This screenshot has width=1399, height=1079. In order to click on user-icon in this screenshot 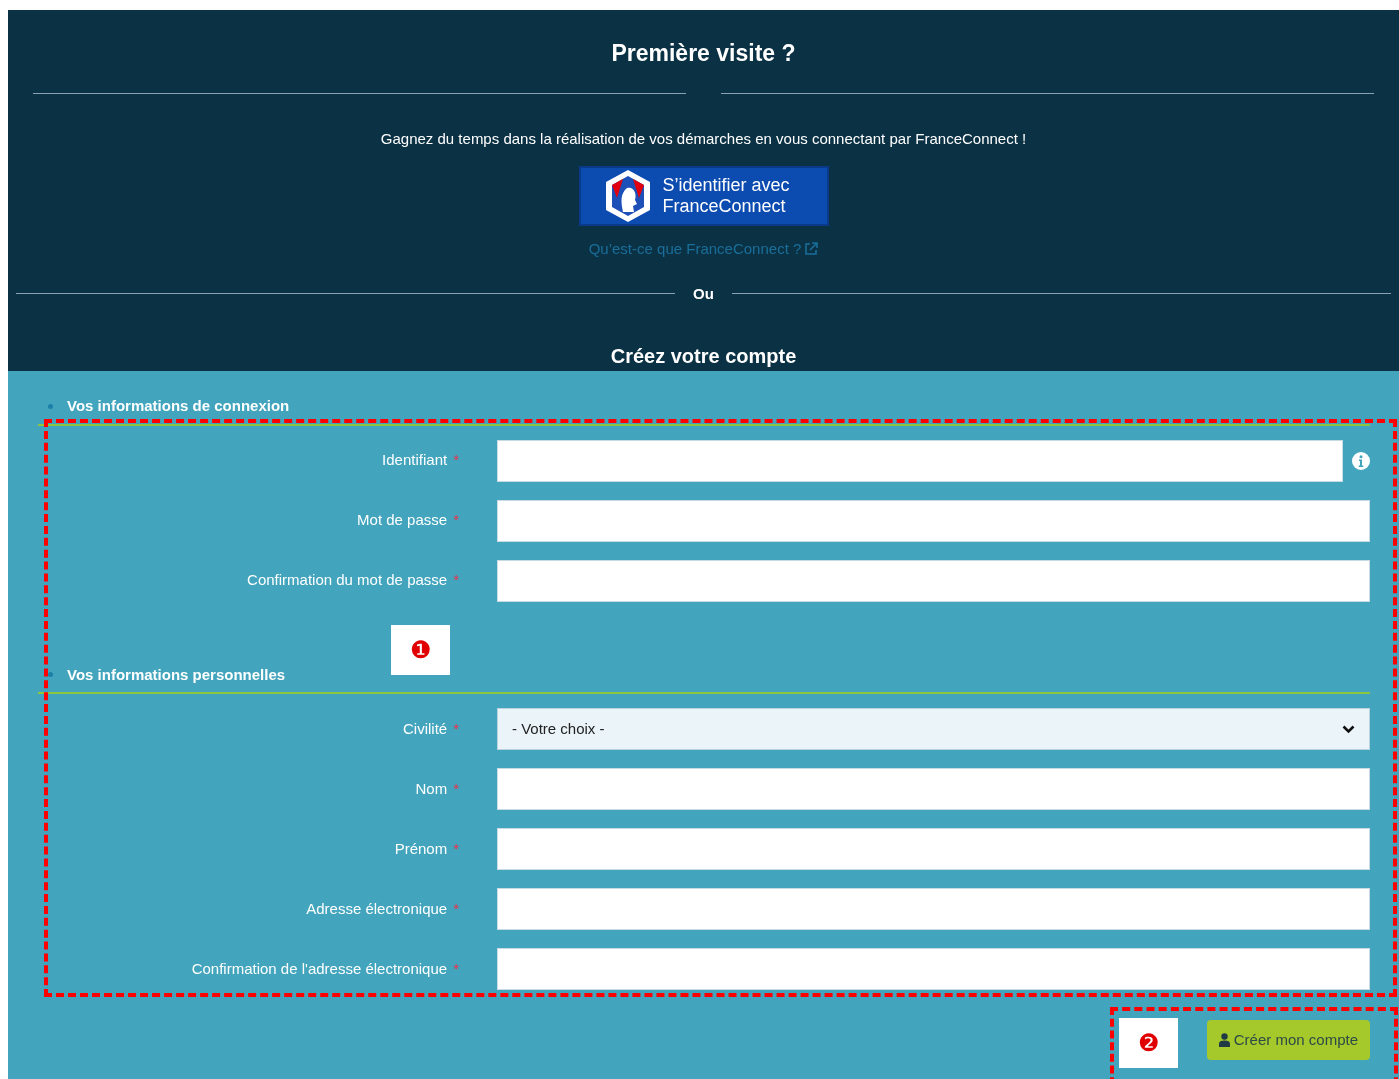, I will do `click(1224, 1040)`.